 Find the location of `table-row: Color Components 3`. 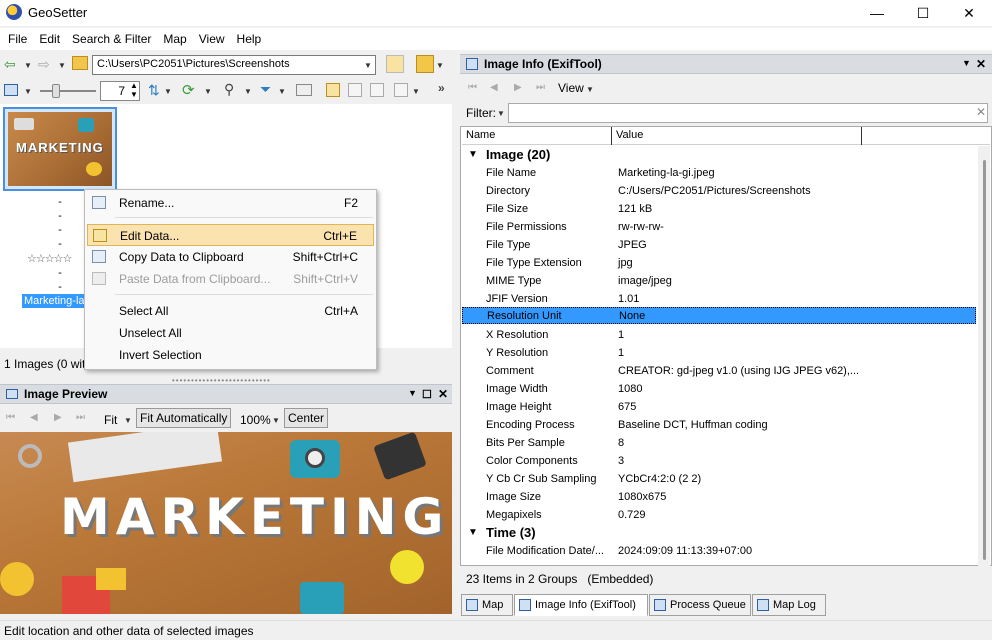

table-row: Color Components 3 is located at coordinates (719, 461).